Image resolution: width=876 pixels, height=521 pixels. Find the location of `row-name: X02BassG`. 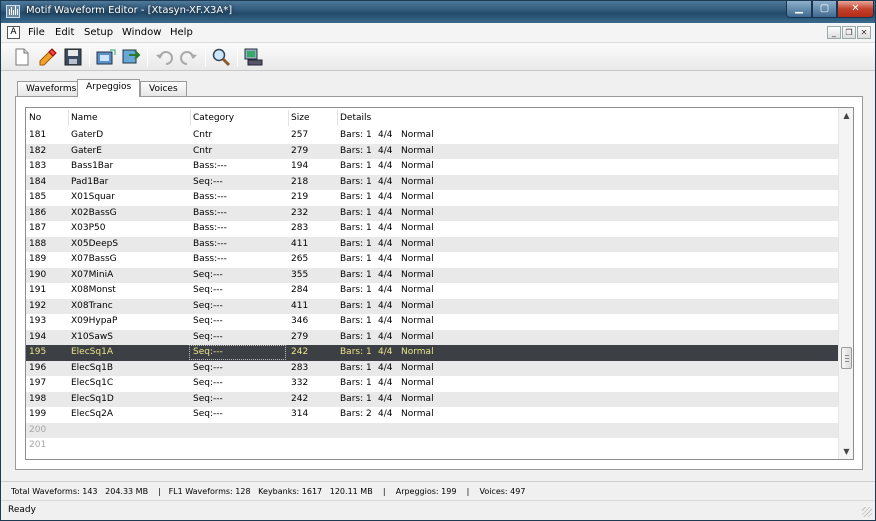

row-name: X02BassG is located at coordinates (94, 212).